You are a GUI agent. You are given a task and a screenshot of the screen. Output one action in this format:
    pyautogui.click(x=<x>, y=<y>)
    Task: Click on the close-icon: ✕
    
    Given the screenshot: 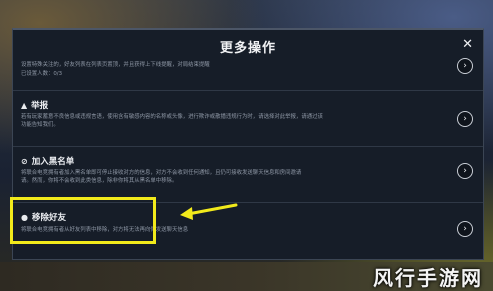 What is the action you would take?
    pyautogui.click(x=467, y=44)
    